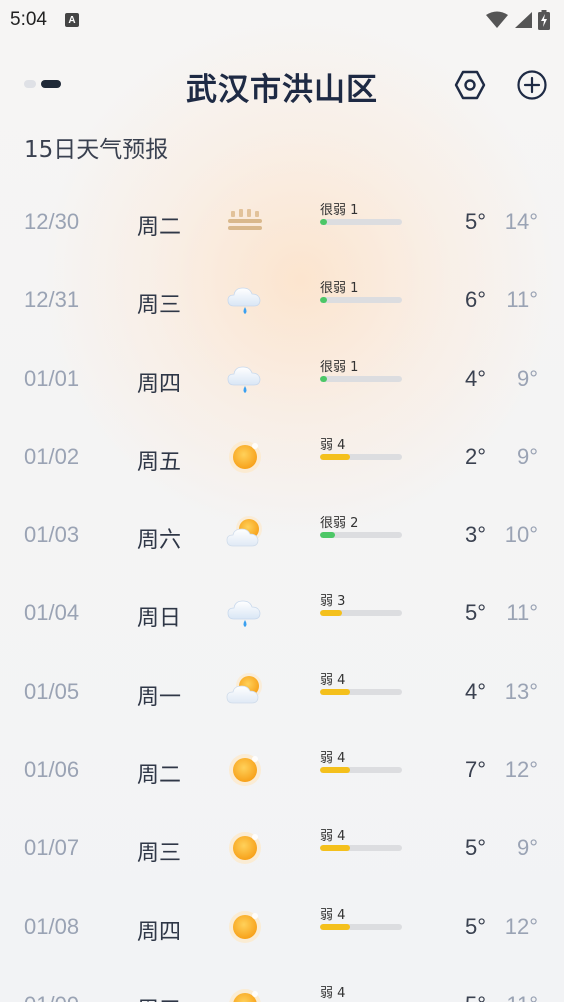  What do you see at coordinates (96, 150) in the screenshot?
I see `forecast-title: 15日天气预报` at bounding box center [96, 150].